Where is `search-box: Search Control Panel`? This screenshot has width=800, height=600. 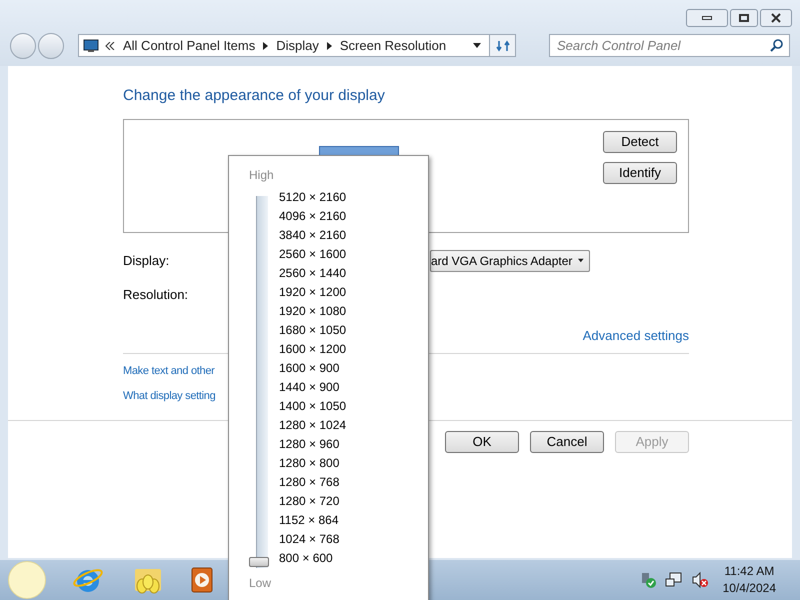
search-box: Search Control Panel is located at coordinates (669, 45).